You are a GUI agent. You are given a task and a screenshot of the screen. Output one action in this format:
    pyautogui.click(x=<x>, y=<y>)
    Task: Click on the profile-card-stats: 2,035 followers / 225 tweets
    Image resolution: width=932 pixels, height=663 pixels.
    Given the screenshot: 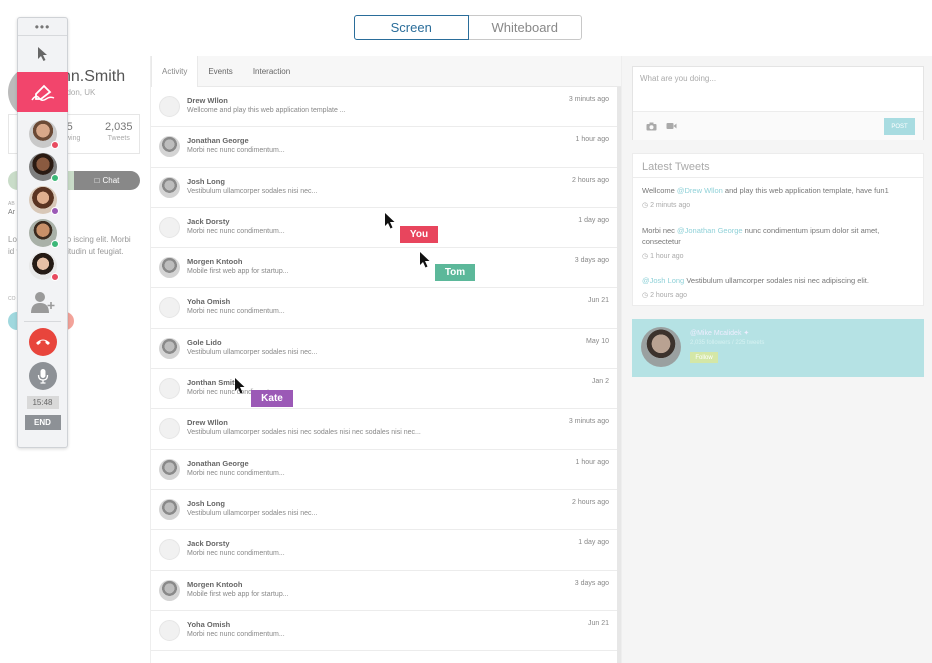 What is the action you would take?
    pyautogui.click(x=727, y=343)
    